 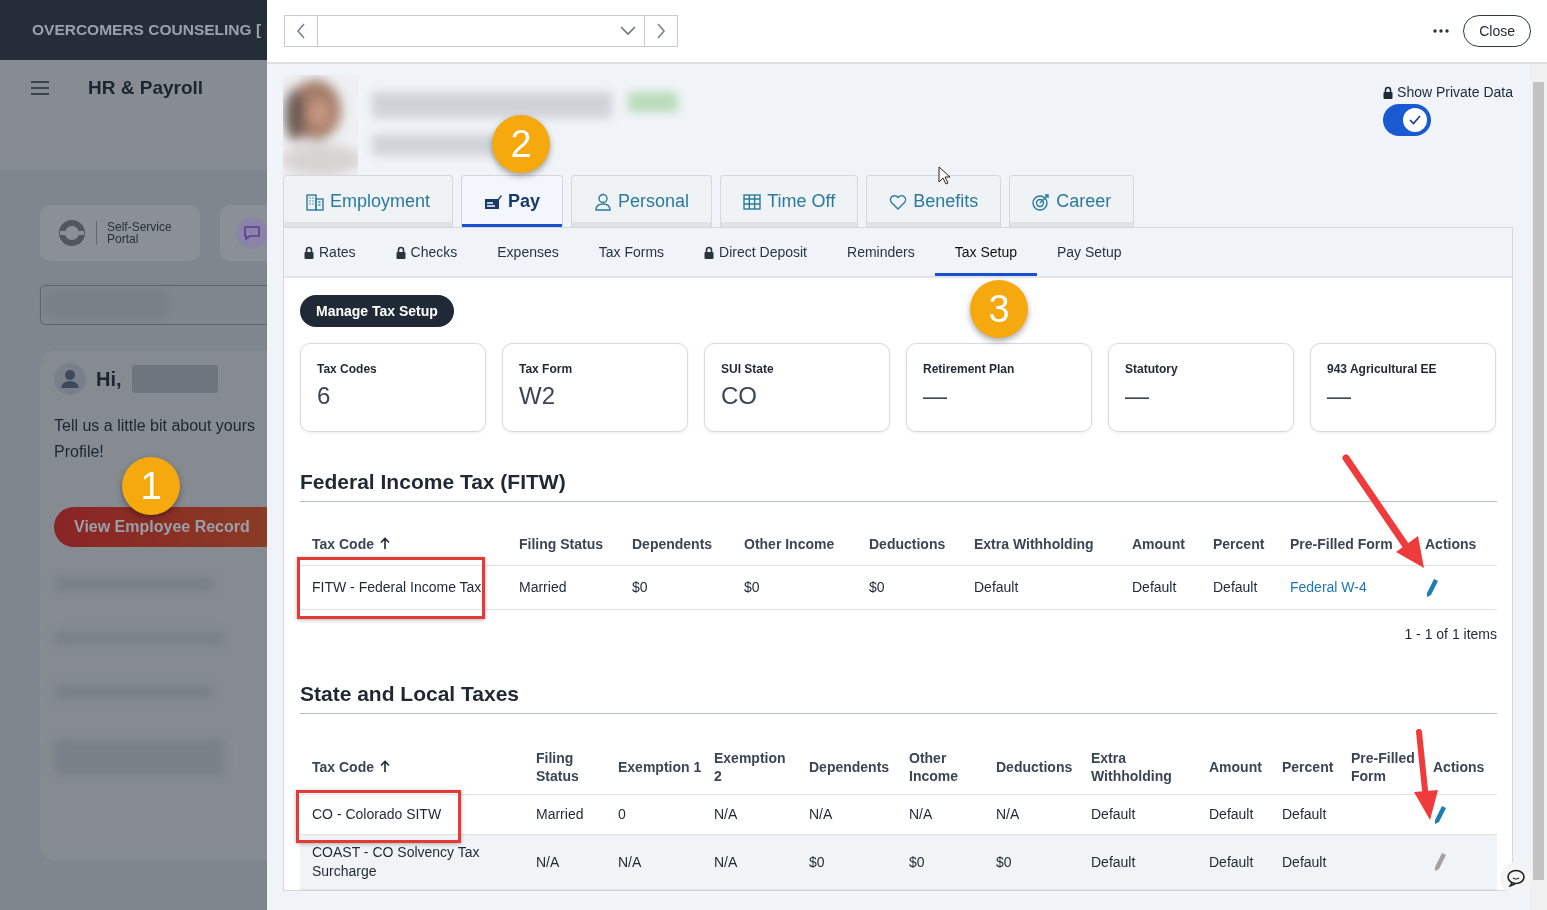 I want to click on avatar-icon, so click(x=70, y=379).